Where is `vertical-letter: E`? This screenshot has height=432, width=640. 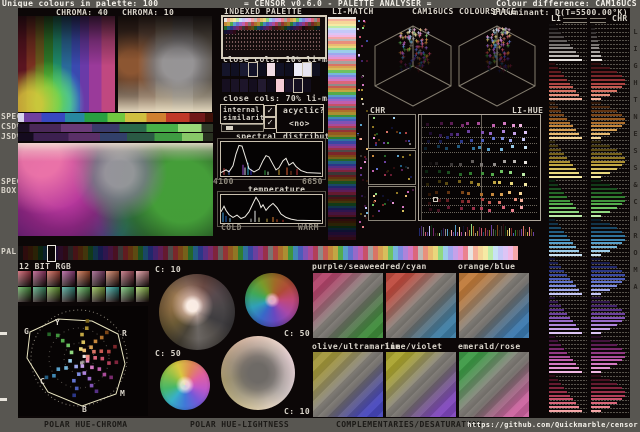
vertical-letter: E is located at coordinates (635, 134).